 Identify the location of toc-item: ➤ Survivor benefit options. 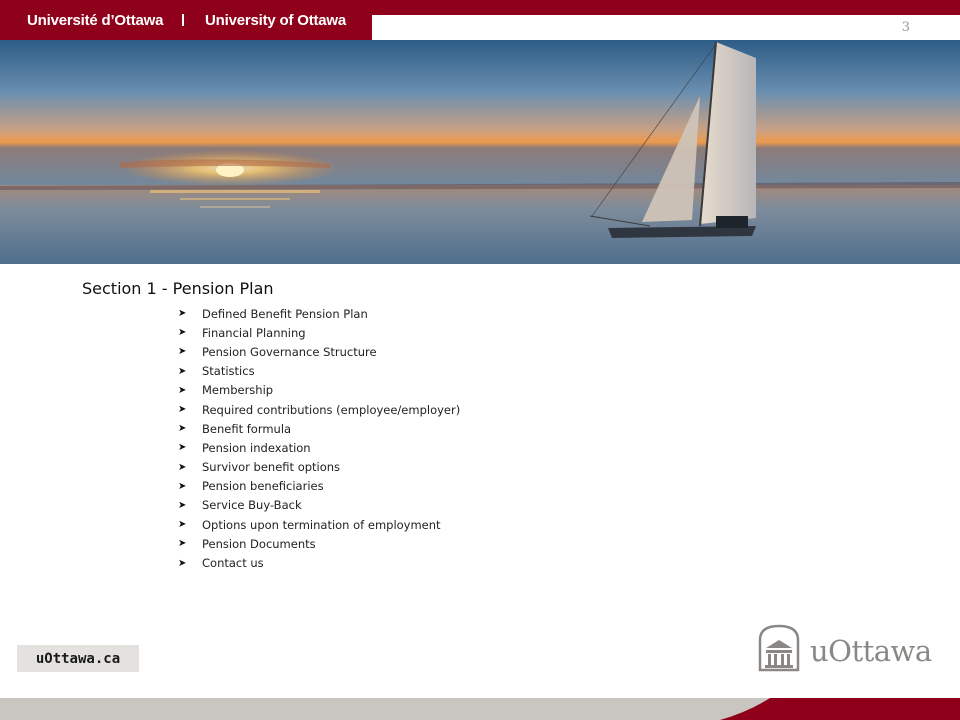
(319, 467).